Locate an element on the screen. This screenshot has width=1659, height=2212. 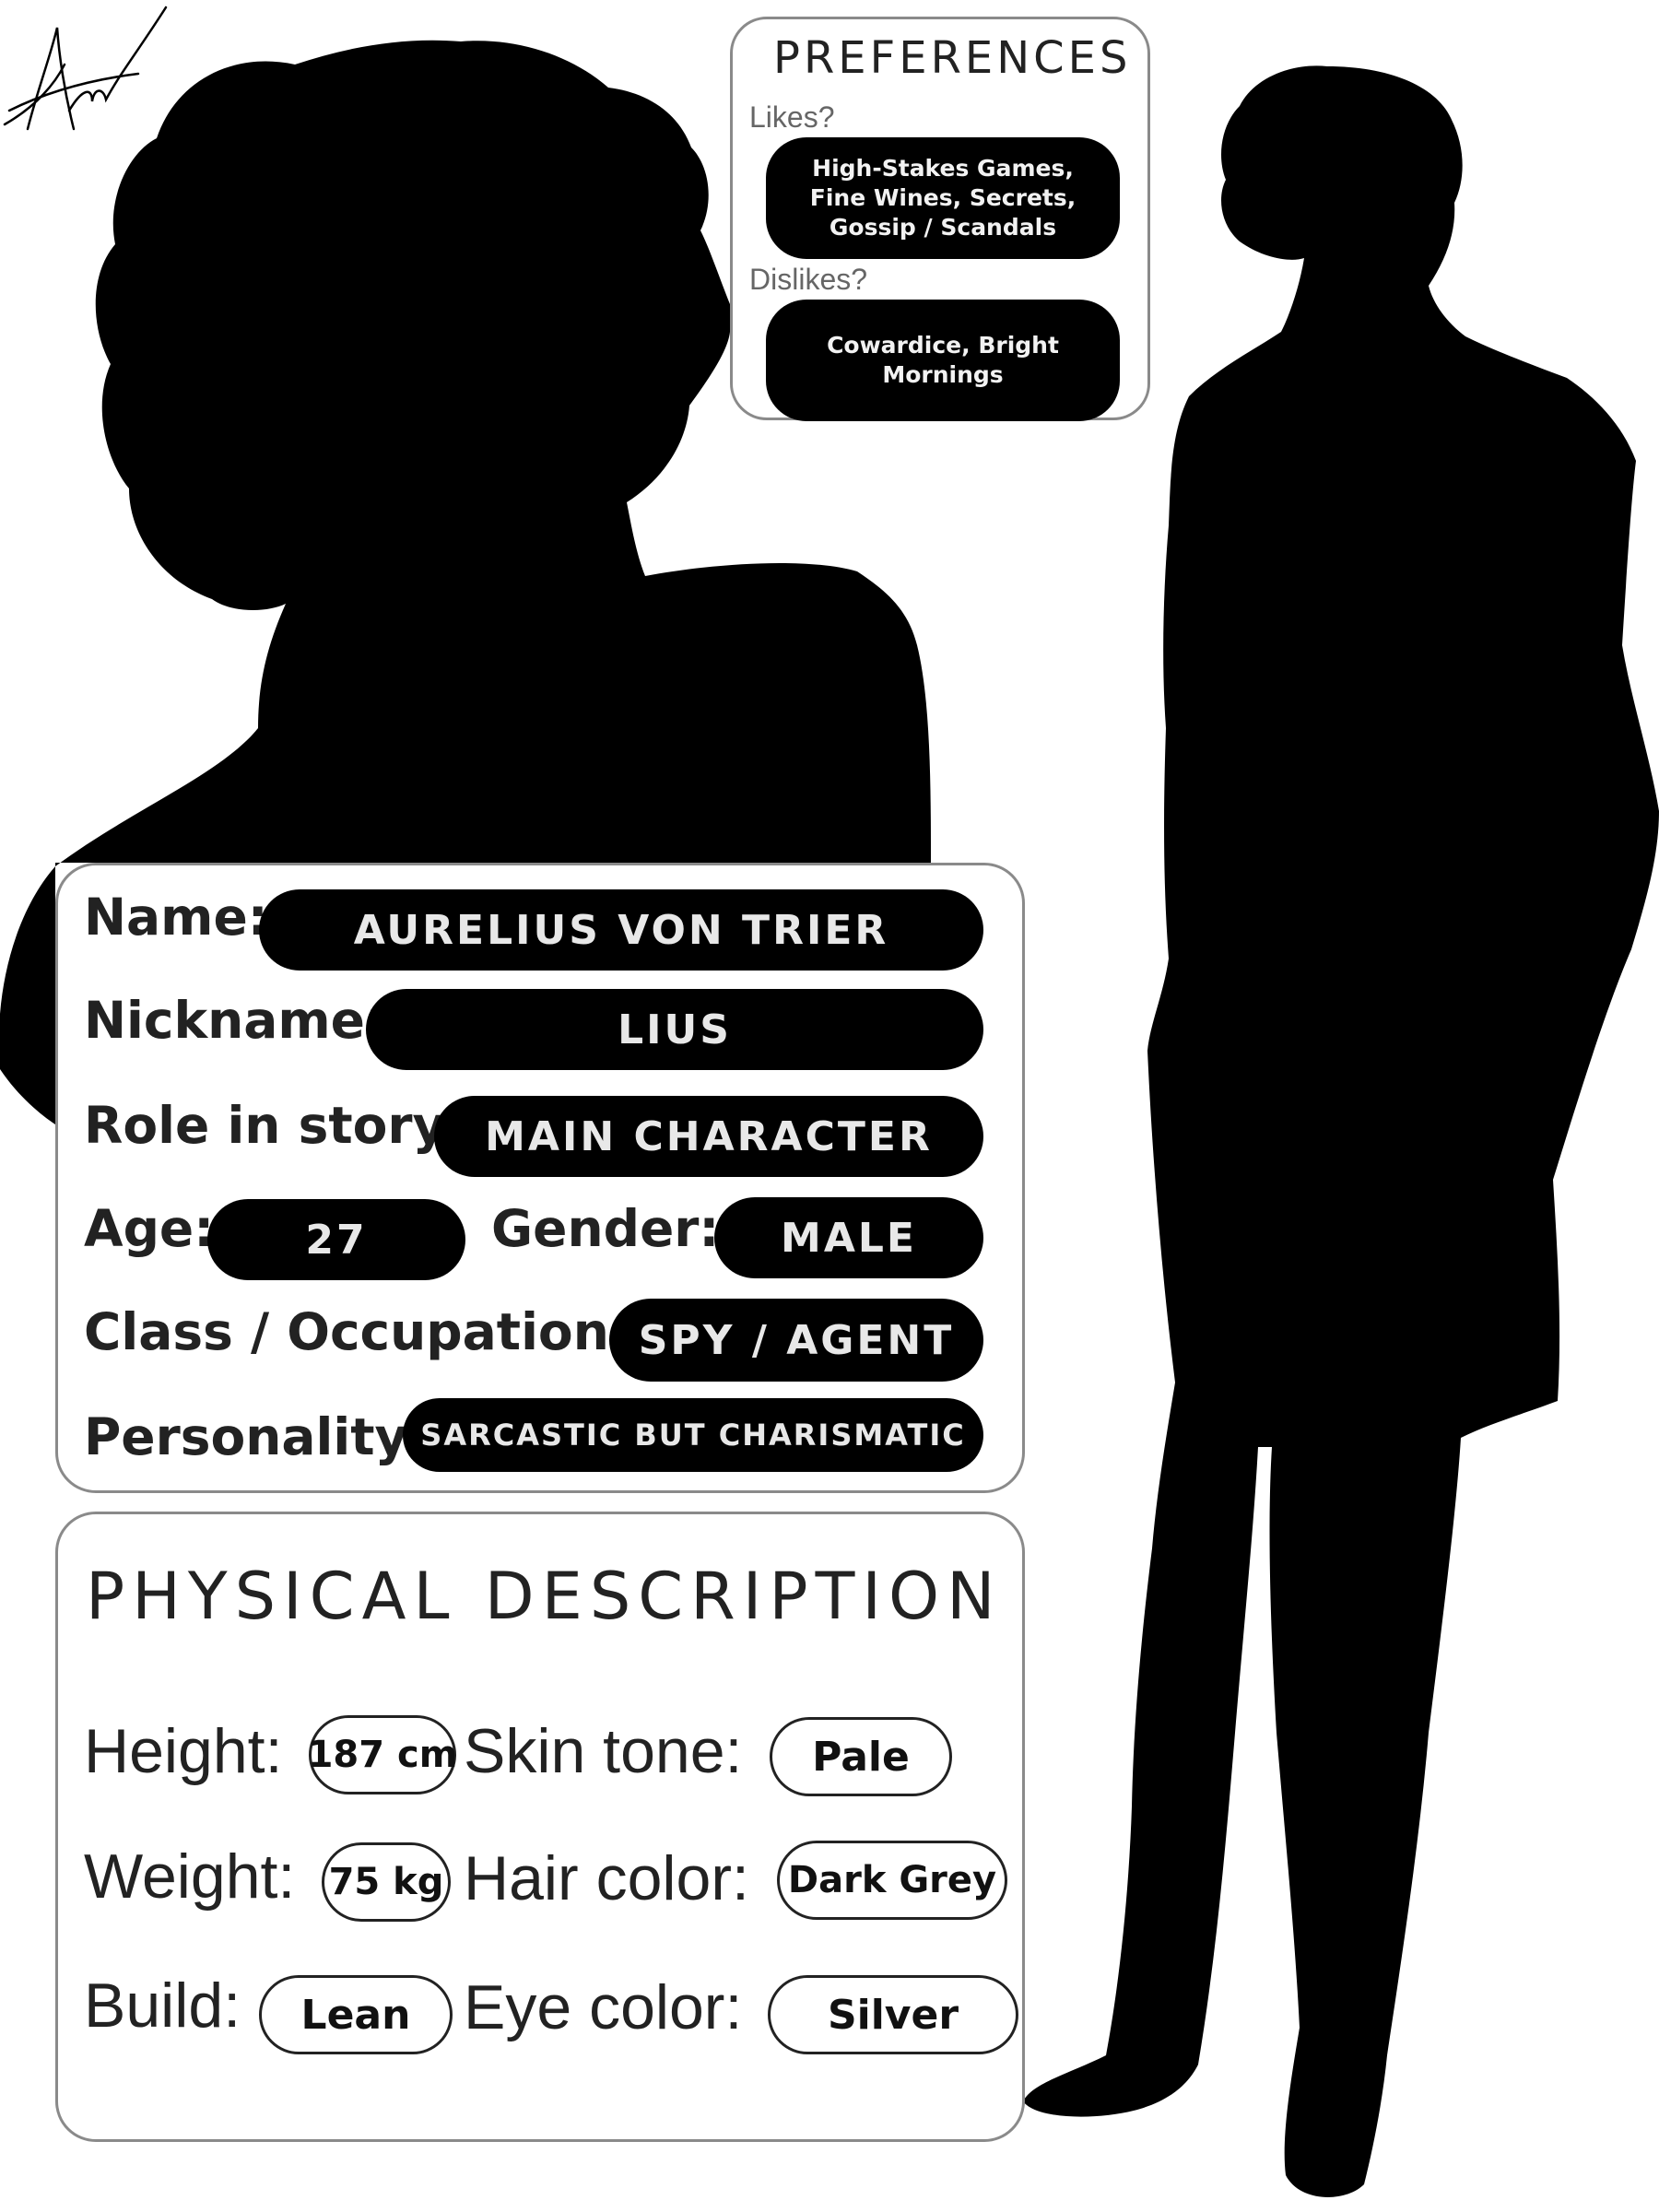
weight-value: 75 kg is located at coordinates (386, 1882).